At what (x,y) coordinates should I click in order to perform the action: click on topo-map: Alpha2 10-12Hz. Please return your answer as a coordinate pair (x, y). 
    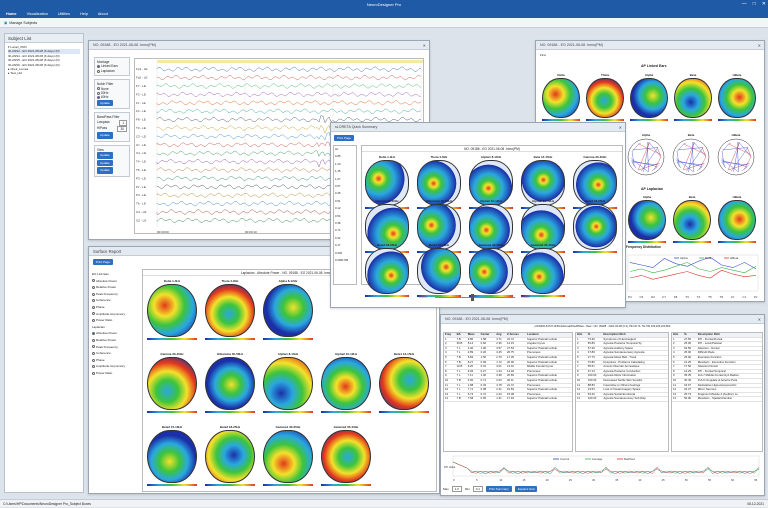
    Looking at the image, I should click on (346, 382).